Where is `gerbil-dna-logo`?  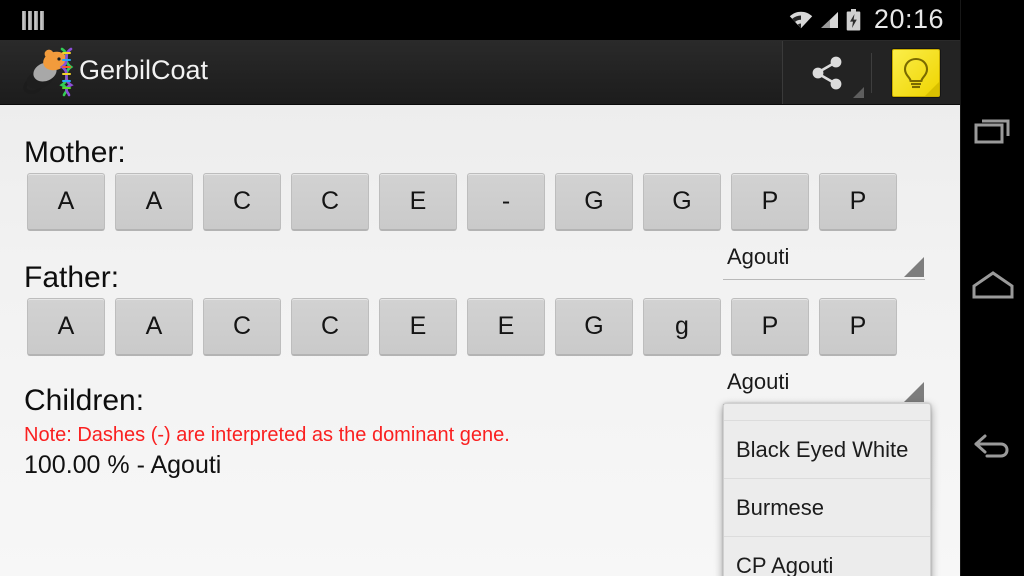
gerbil-dna-logo is located at coordinates (47, 71).